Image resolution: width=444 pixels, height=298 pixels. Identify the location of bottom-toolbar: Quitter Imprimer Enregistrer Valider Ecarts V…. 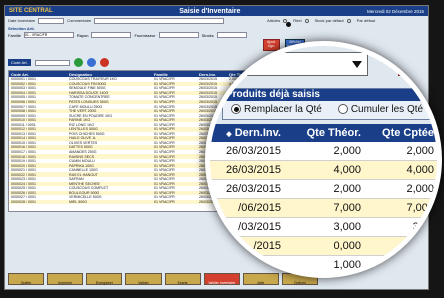
(163, 279).